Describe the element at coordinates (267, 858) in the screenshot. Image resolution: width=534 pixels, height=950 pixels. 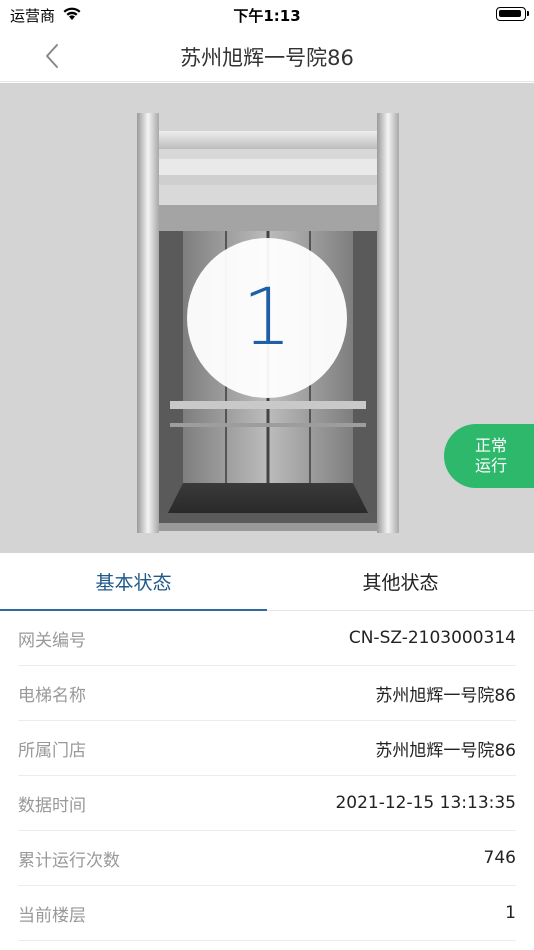
I see `info-row-run-count: 累计运行次数 746` at that location.